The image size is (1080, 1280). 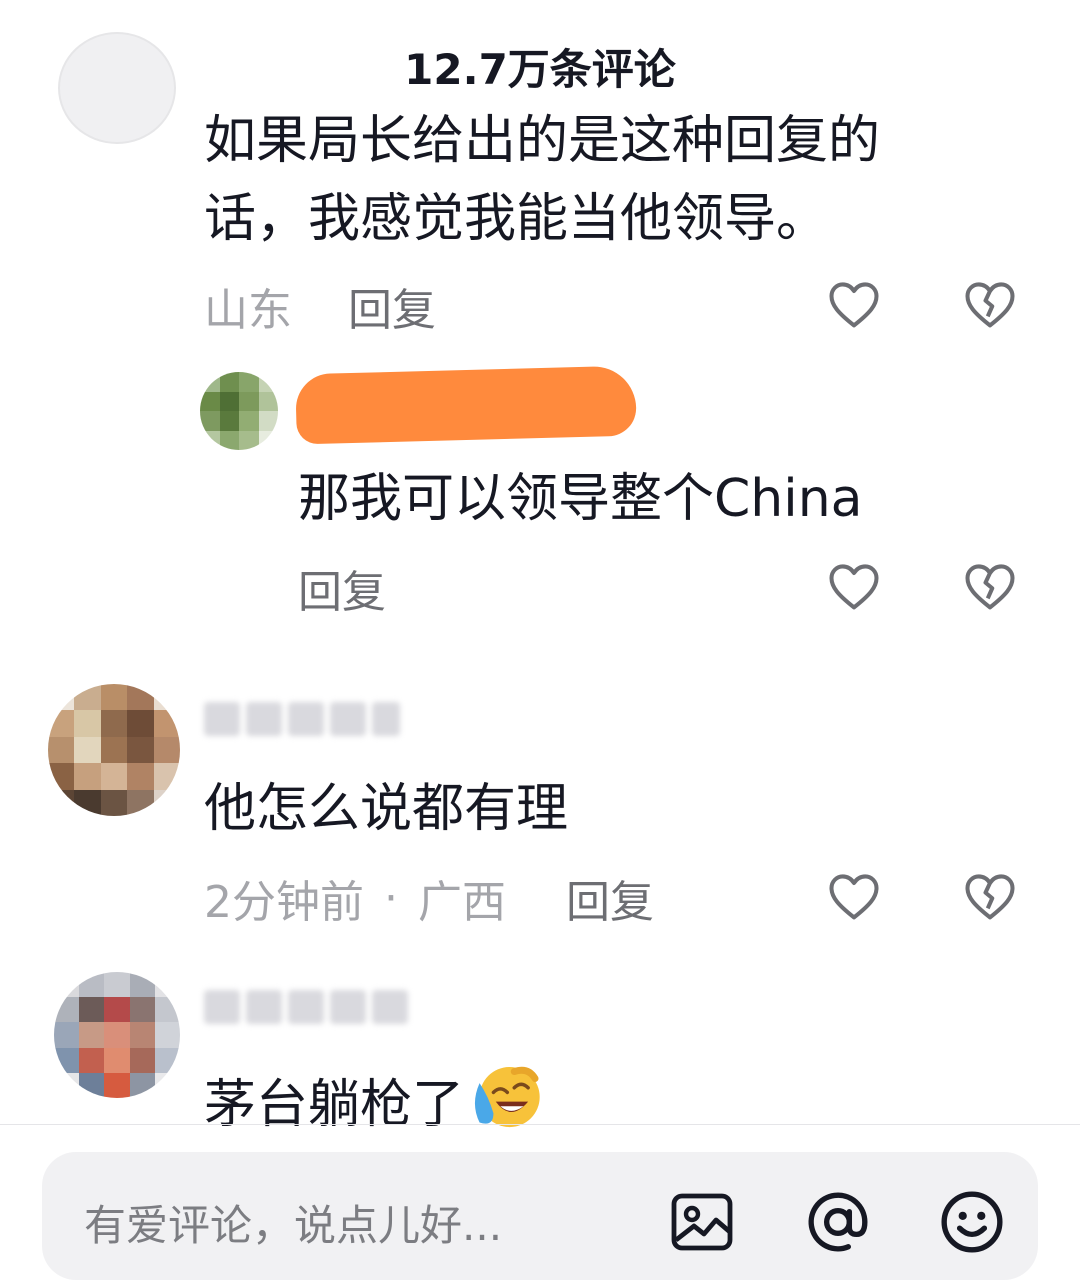 I want to click on emoji-button, so click(x=972, y=1222).